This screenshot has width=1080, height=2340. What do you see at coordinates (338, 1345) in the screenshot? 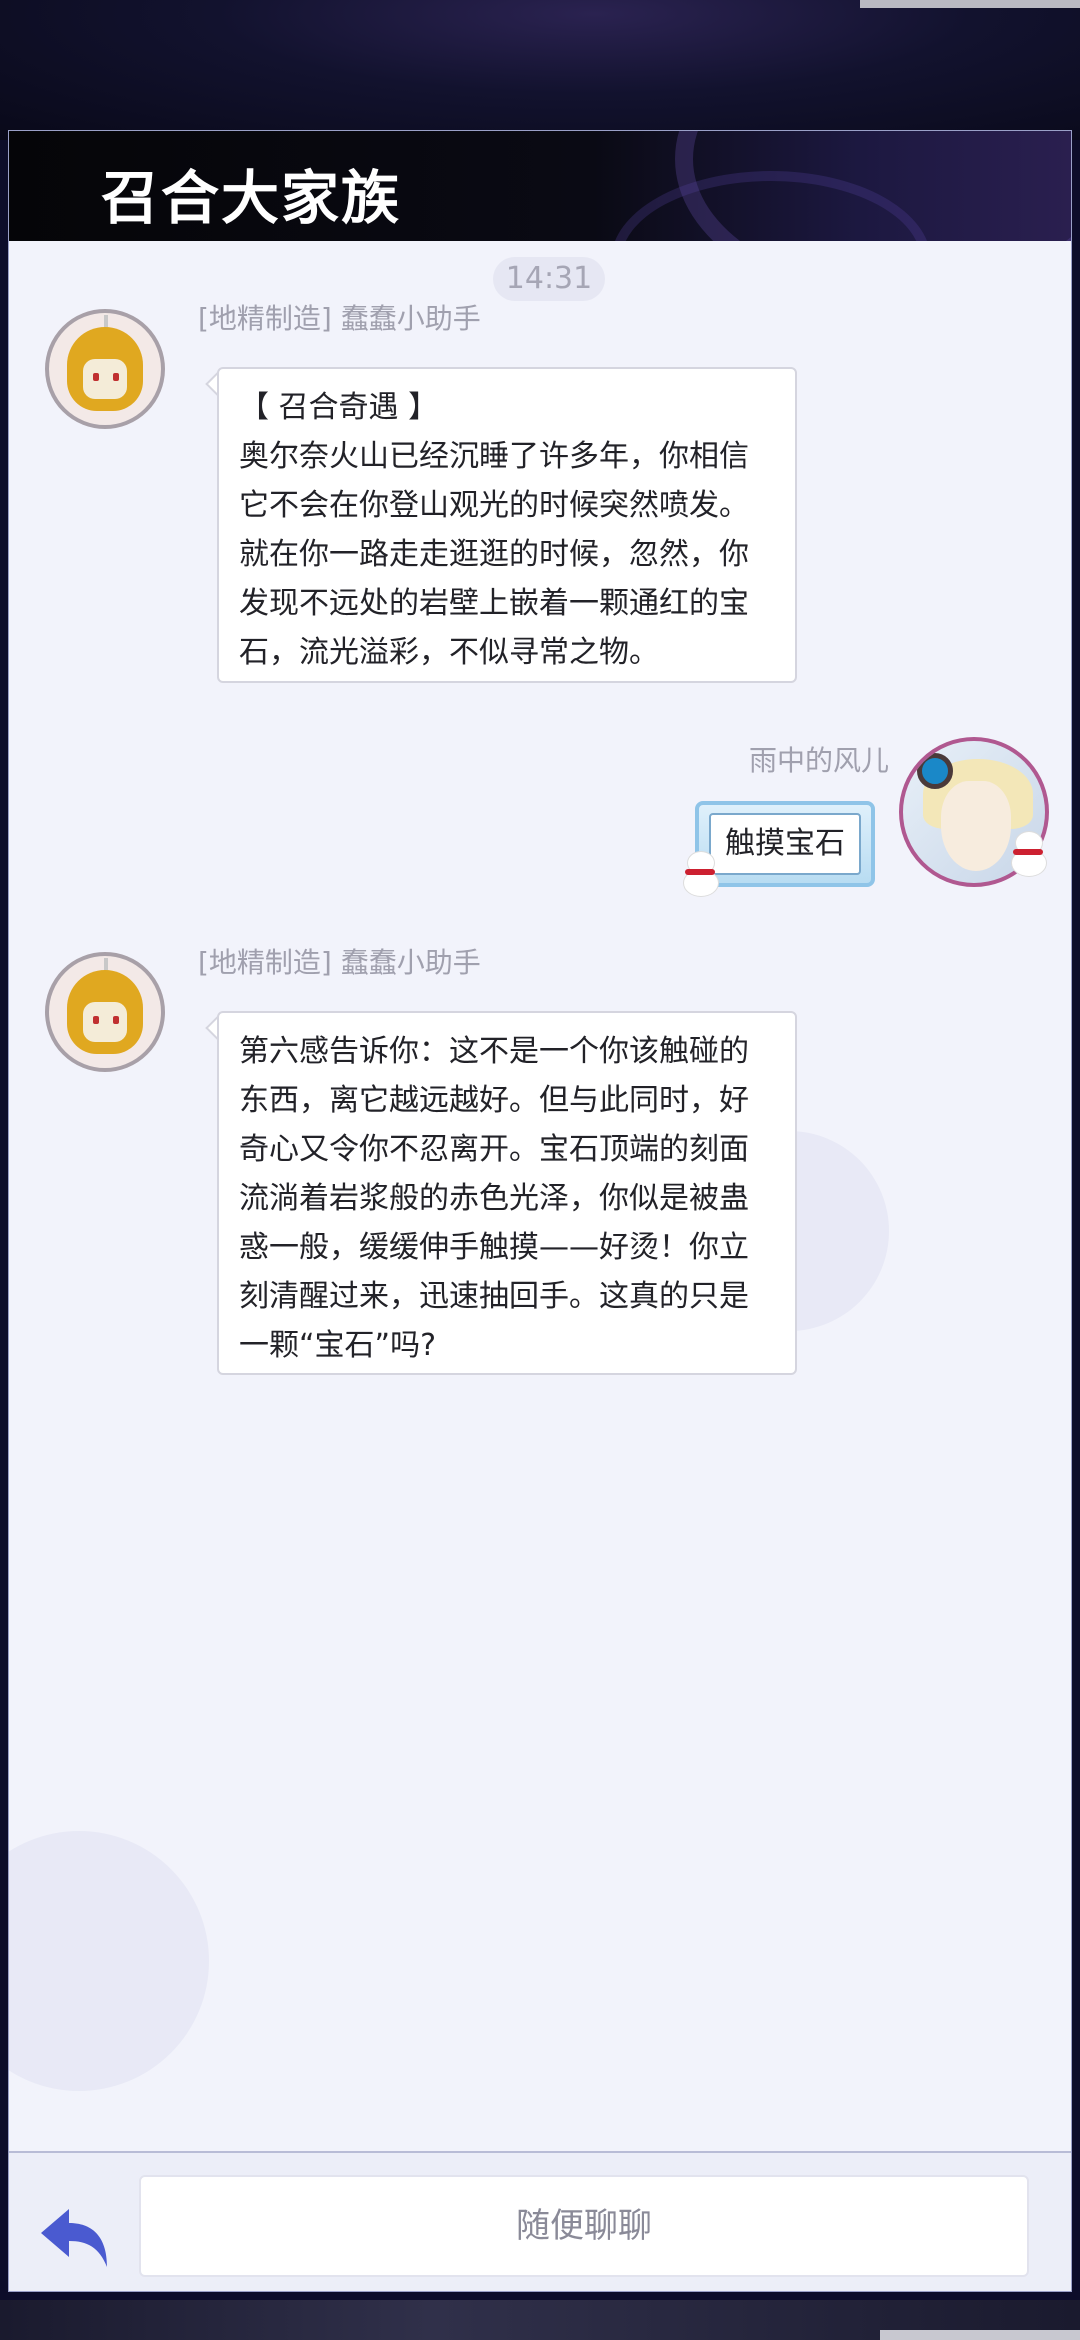
I see `message-line: 一颗“宝石”吗?` at bounding box center [338, 1345].